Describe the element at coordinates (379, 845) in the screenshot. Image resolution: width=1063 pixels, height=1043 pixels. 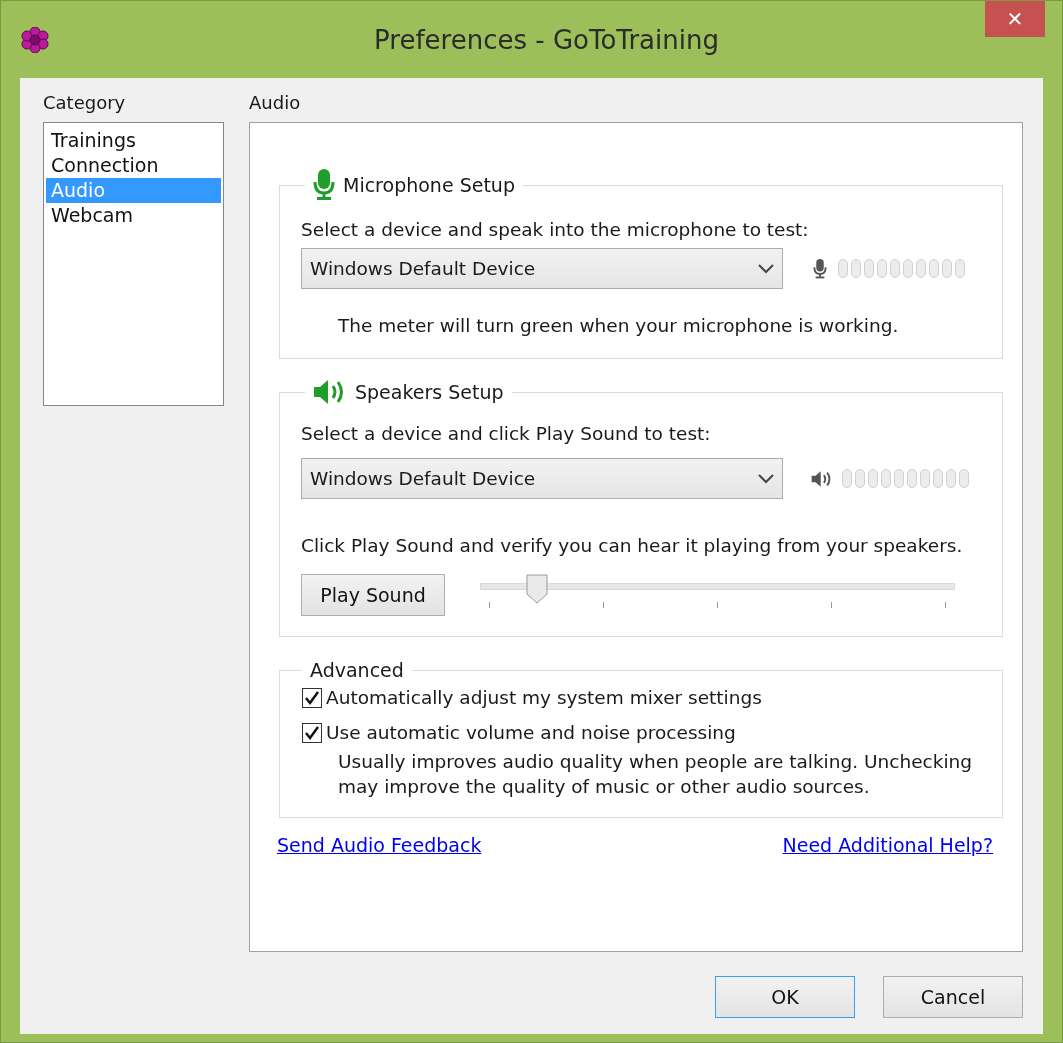
I see `help-link: Send Audio Feedback` at that location.